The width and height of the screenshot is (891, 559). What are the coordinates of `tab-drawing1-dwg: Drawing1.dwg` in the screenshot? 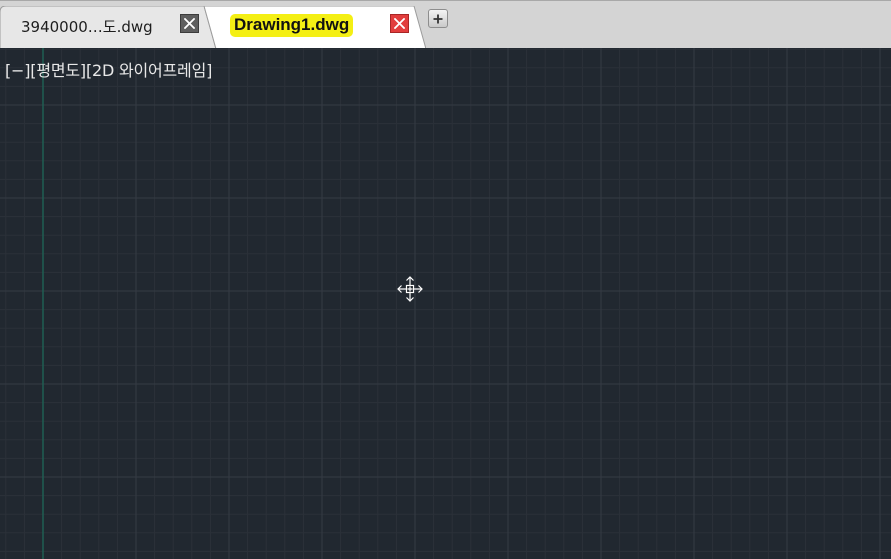 It's located at (315, 27).